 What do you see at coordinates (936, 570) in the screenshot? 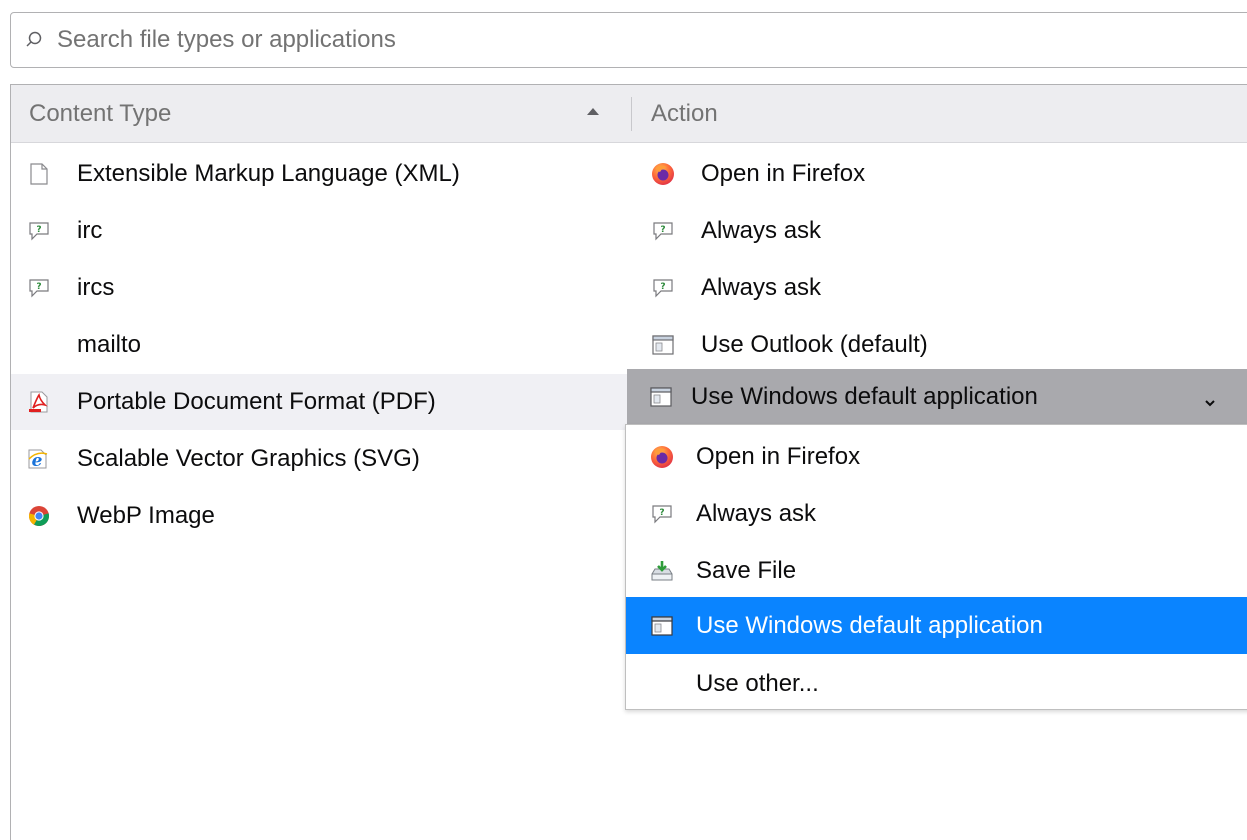
I see `menu-item-save-file: Save File` at bounding box center [936, 570].